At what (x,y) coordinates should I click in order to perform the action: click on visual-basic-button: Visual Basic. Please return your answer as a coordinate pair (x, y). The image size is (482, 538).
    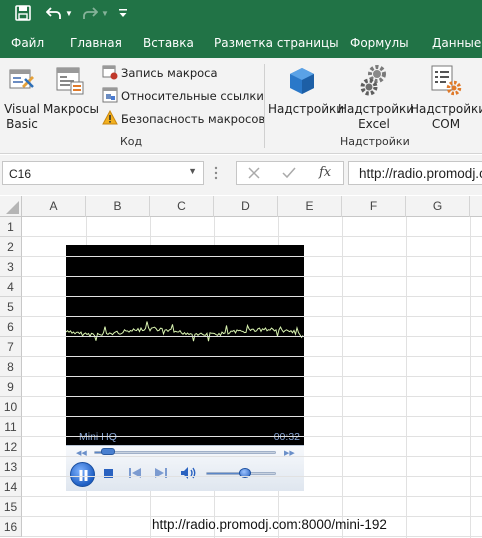
    Looking at the image, I should click on (22, 98).